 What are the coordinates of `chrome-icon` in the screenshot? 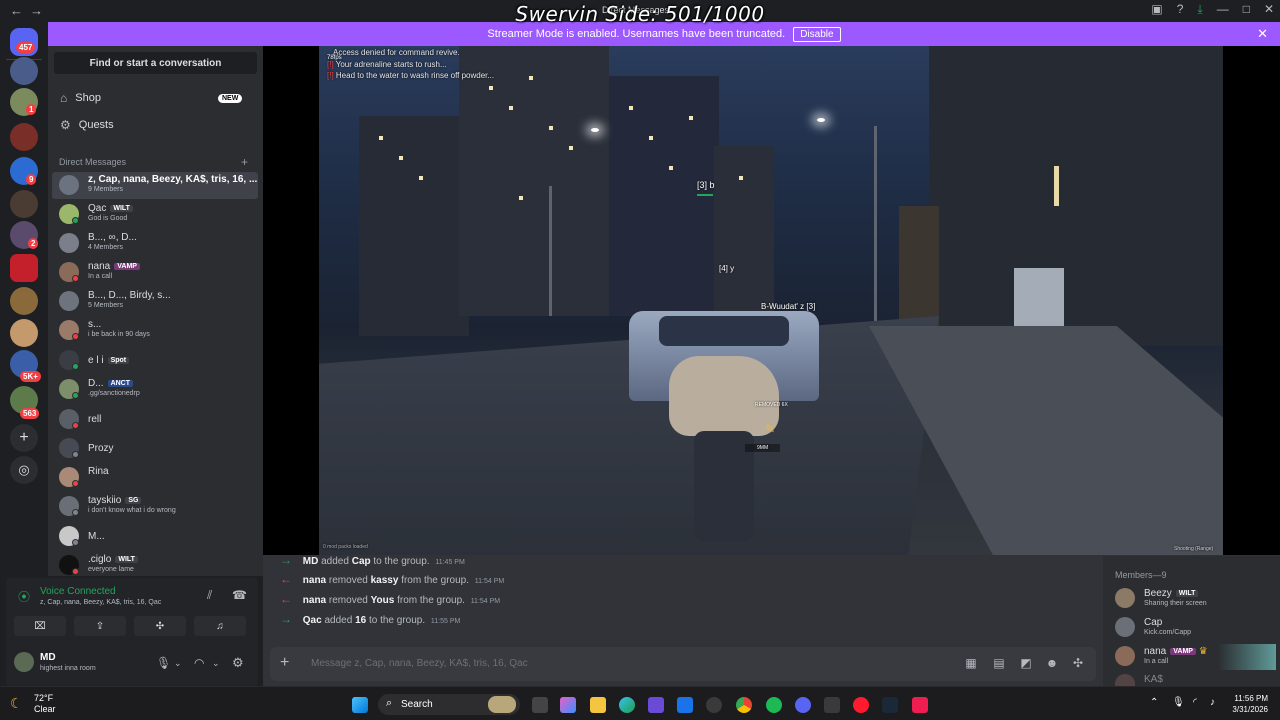 It's located at (744, 705).